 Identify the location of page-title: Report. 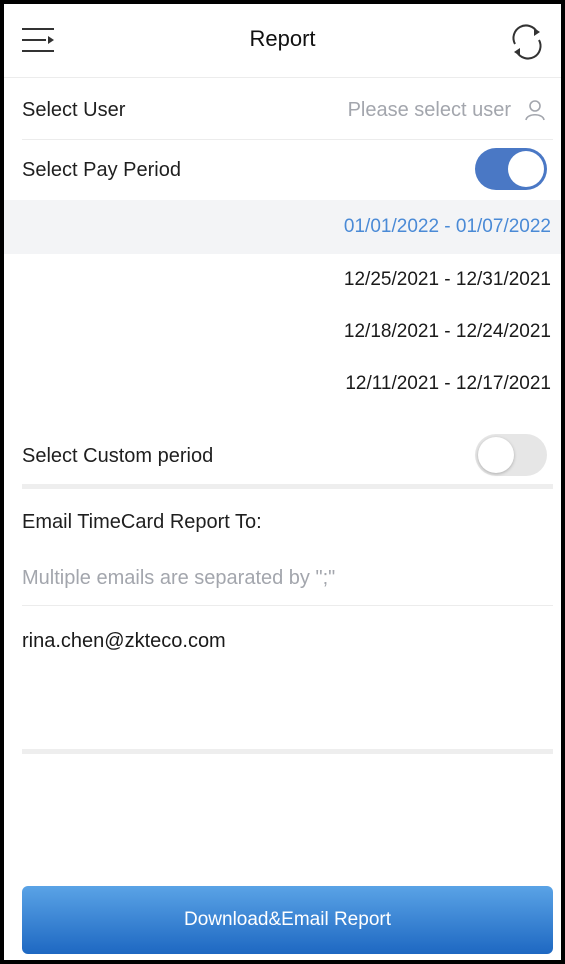
(282, 38).